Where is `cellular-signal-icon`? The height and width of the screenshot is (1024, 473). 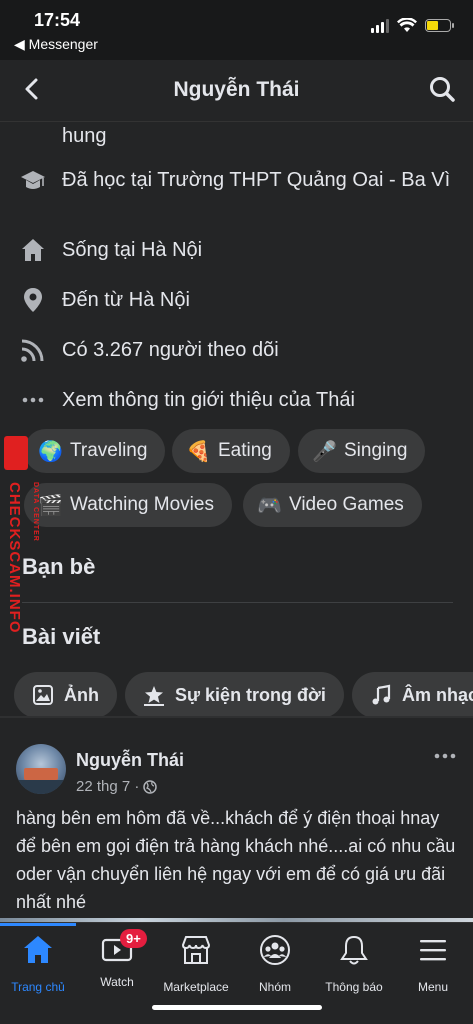
cellular-signal-icon is located at coordinates (380, 25).